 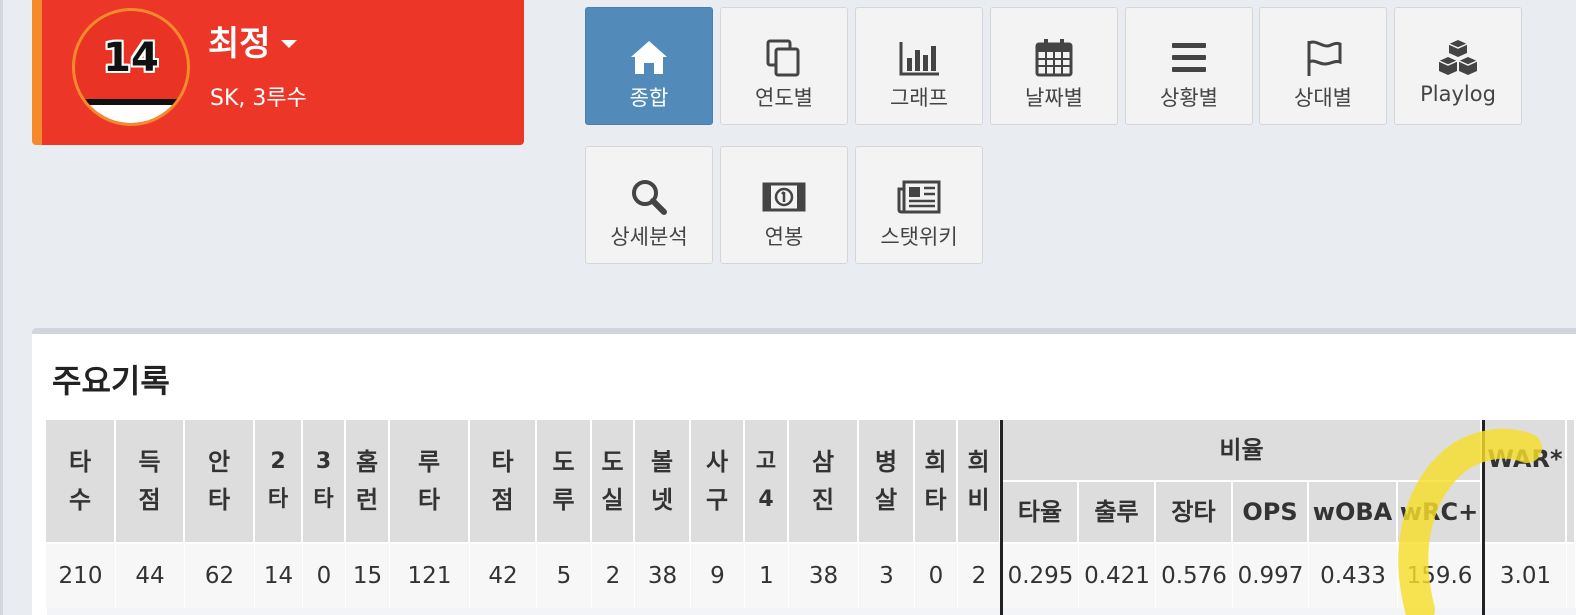 What do you see at coordinates (767, 576) in the screenshot?
I see `stat-value: 1` at bounding box center [767, 576].